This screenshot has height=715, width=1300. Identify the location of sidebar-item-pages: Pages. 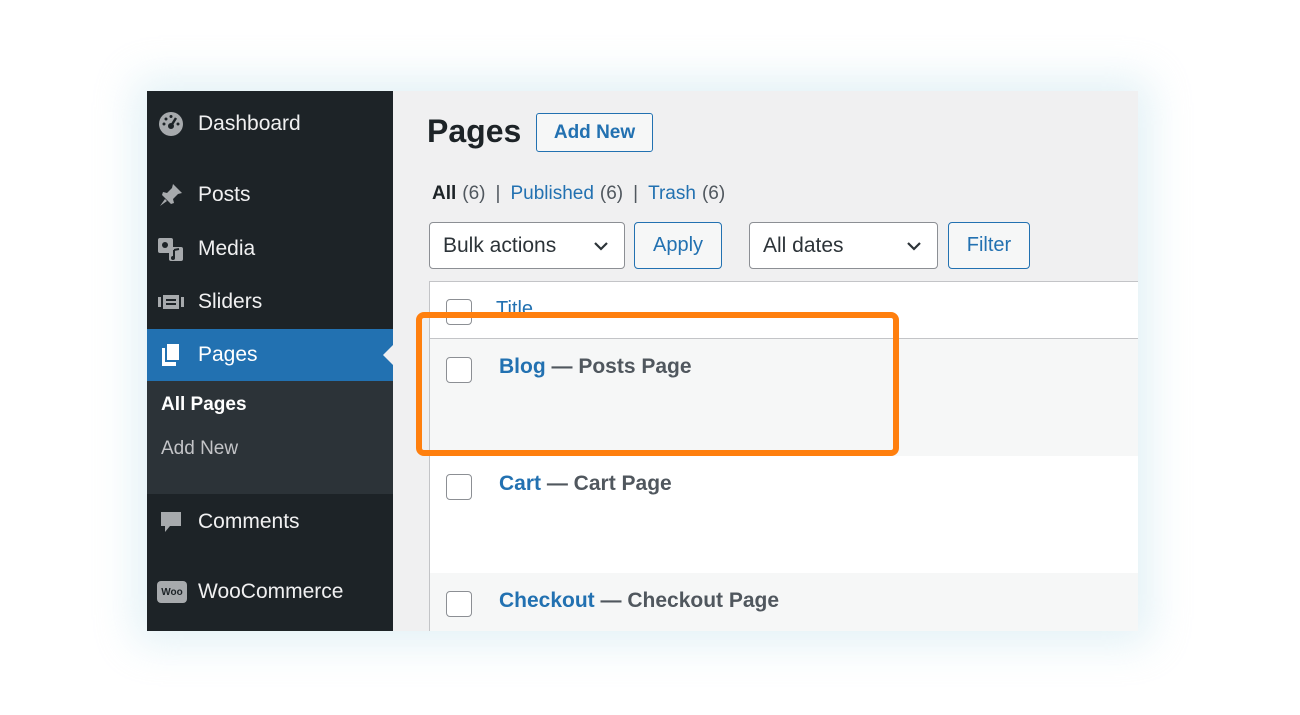
(270, 355).